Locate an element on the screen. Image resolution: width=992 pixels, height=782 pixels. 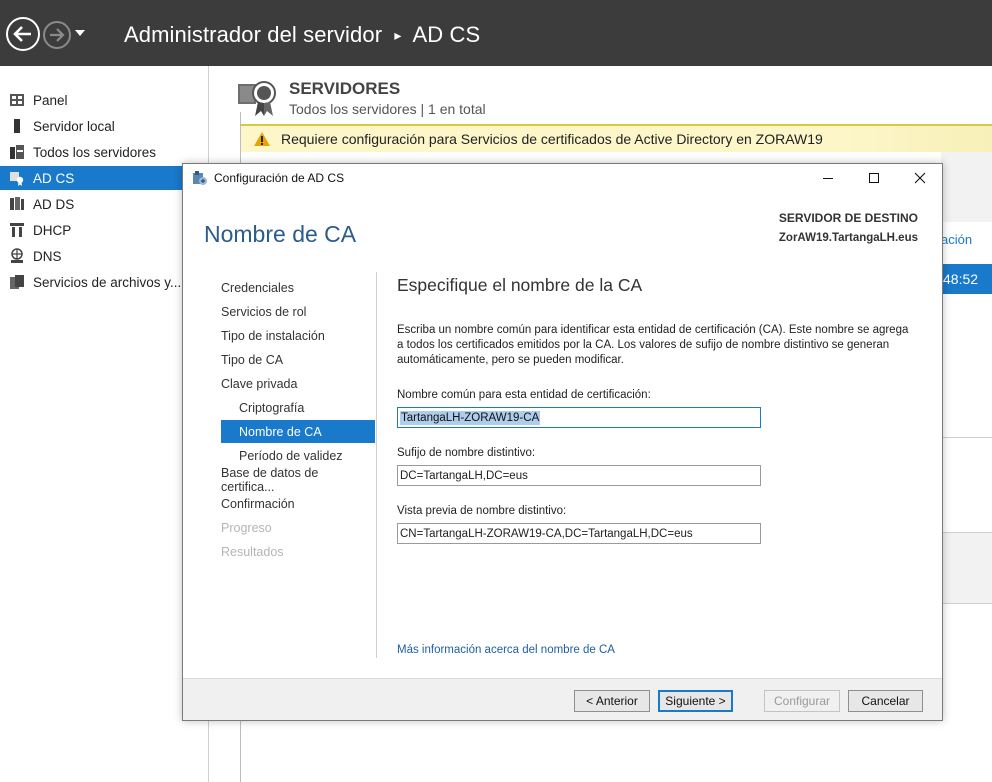
step-label: Confirmación is located at coordinates (258, 503).